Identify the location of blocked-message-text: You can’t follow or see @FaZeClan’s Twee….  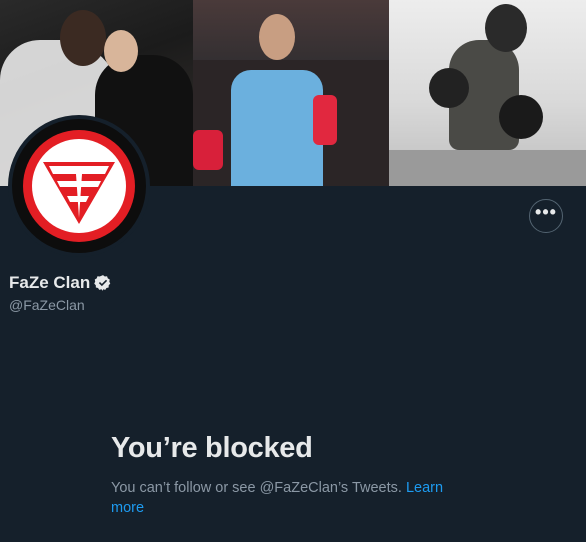
(256, 488).